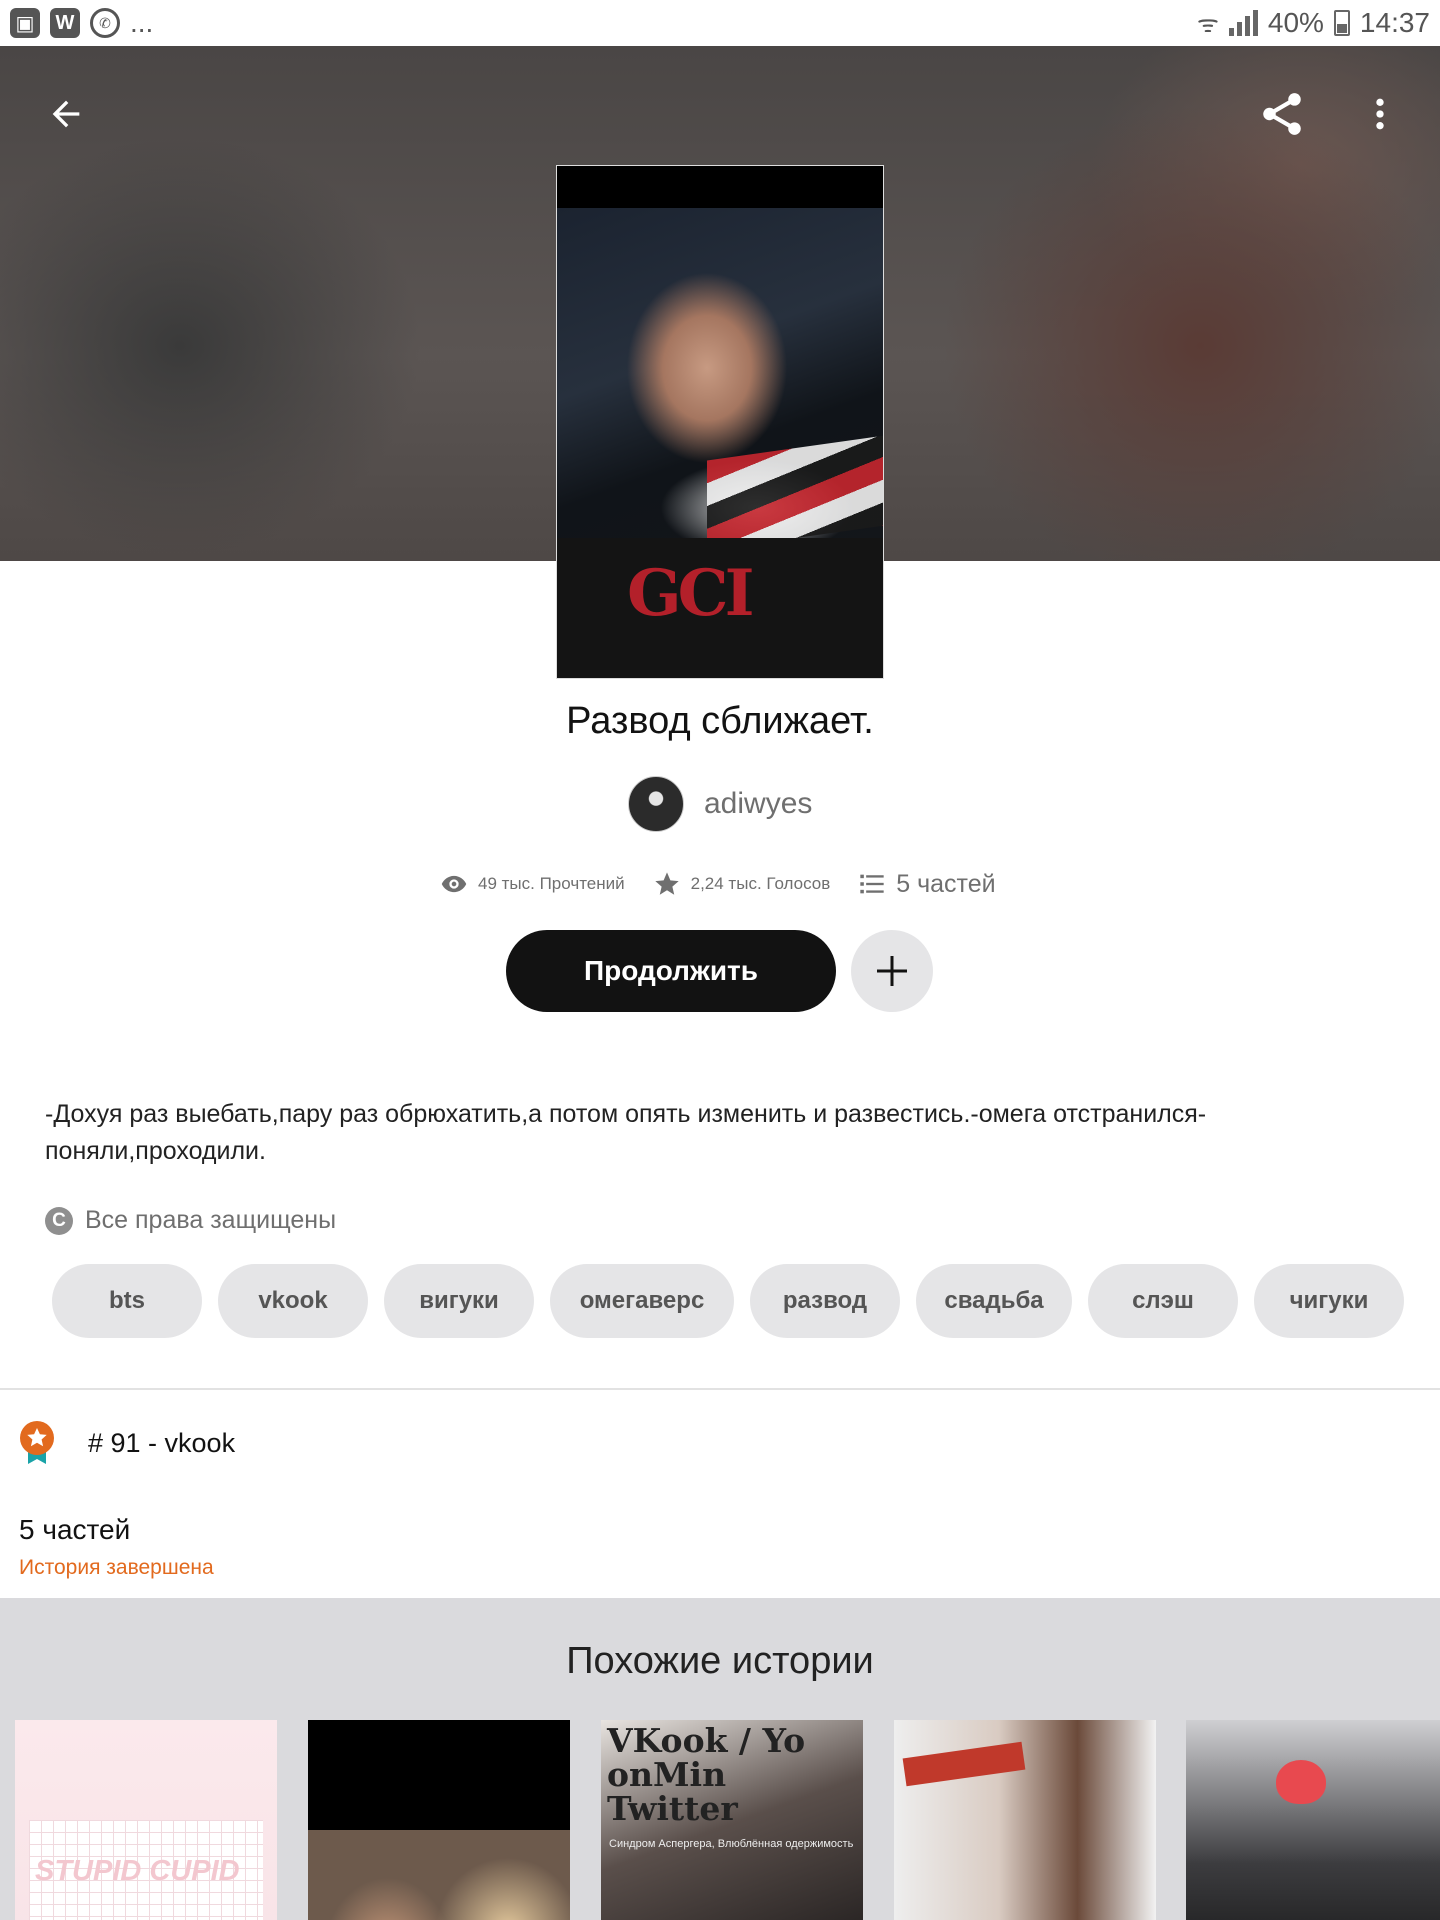 This screenshot has width=1440, height=1920. I want to click on tag-chip: чигуки, so click(1329, 1301).